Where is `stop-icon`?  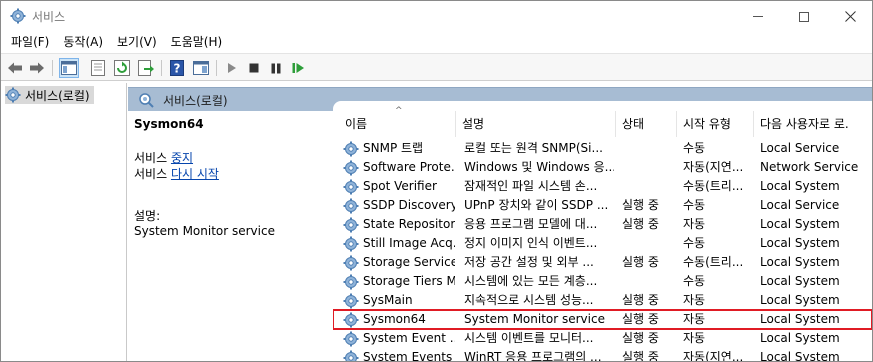
stop-icon is located at coordinates (254, 68).